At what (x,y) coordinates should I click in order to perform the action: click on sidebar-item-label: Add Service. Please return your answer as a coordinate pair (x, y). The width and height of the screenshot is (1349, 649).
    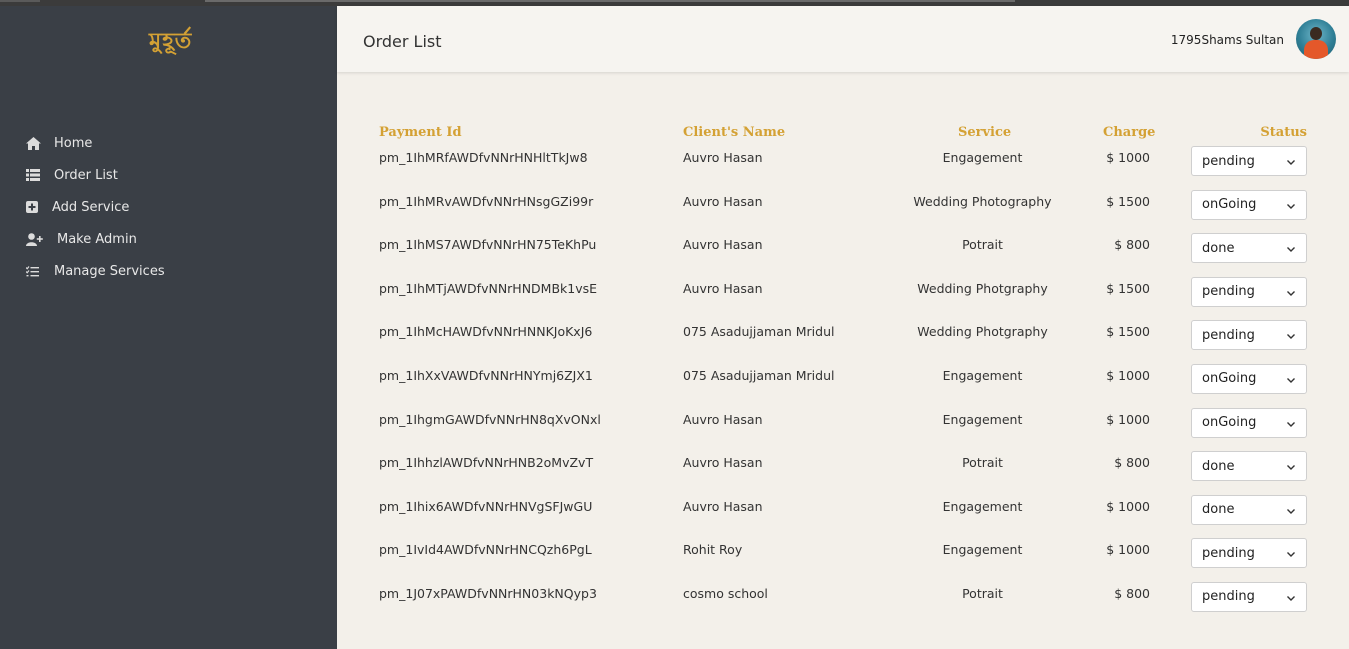
    Looking at the image, I should click on (91, 207).